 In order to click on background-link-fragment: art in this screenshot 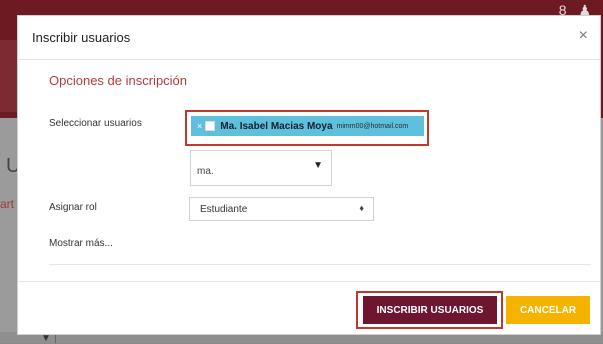, I will do `click(7, 204)`.